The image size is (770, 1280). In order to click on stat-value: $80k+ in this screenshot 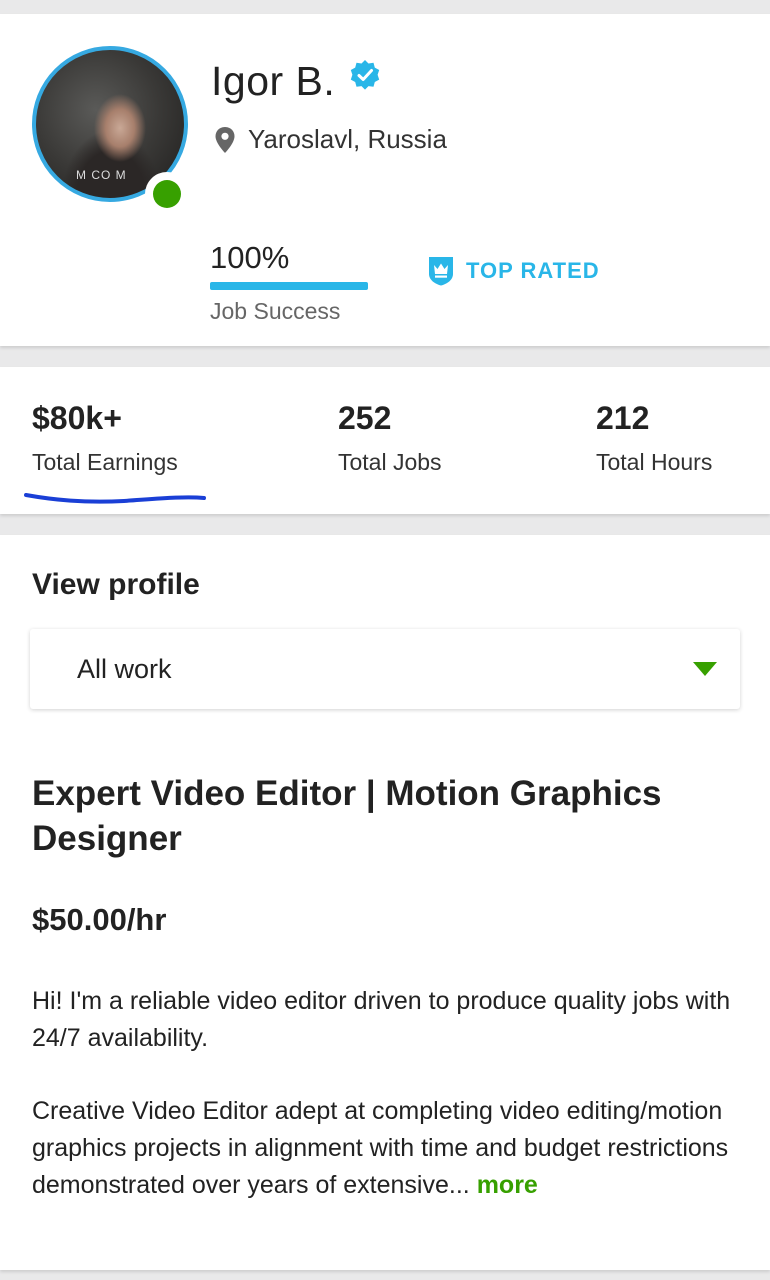, I will do `click(77, 418)`.